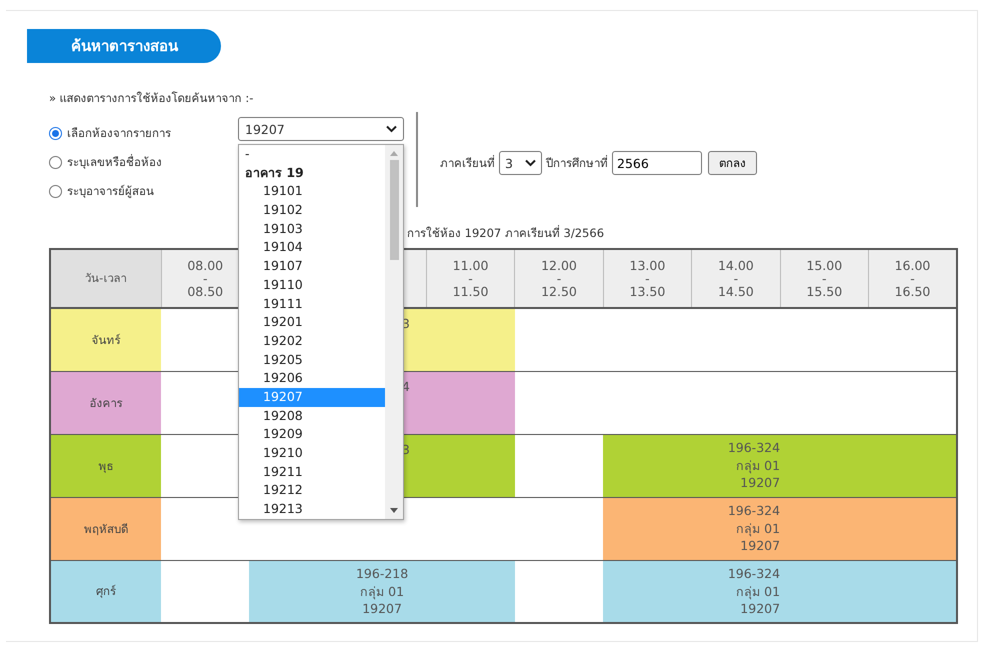  I want to click on room-option: 19213, so click(312, 509).